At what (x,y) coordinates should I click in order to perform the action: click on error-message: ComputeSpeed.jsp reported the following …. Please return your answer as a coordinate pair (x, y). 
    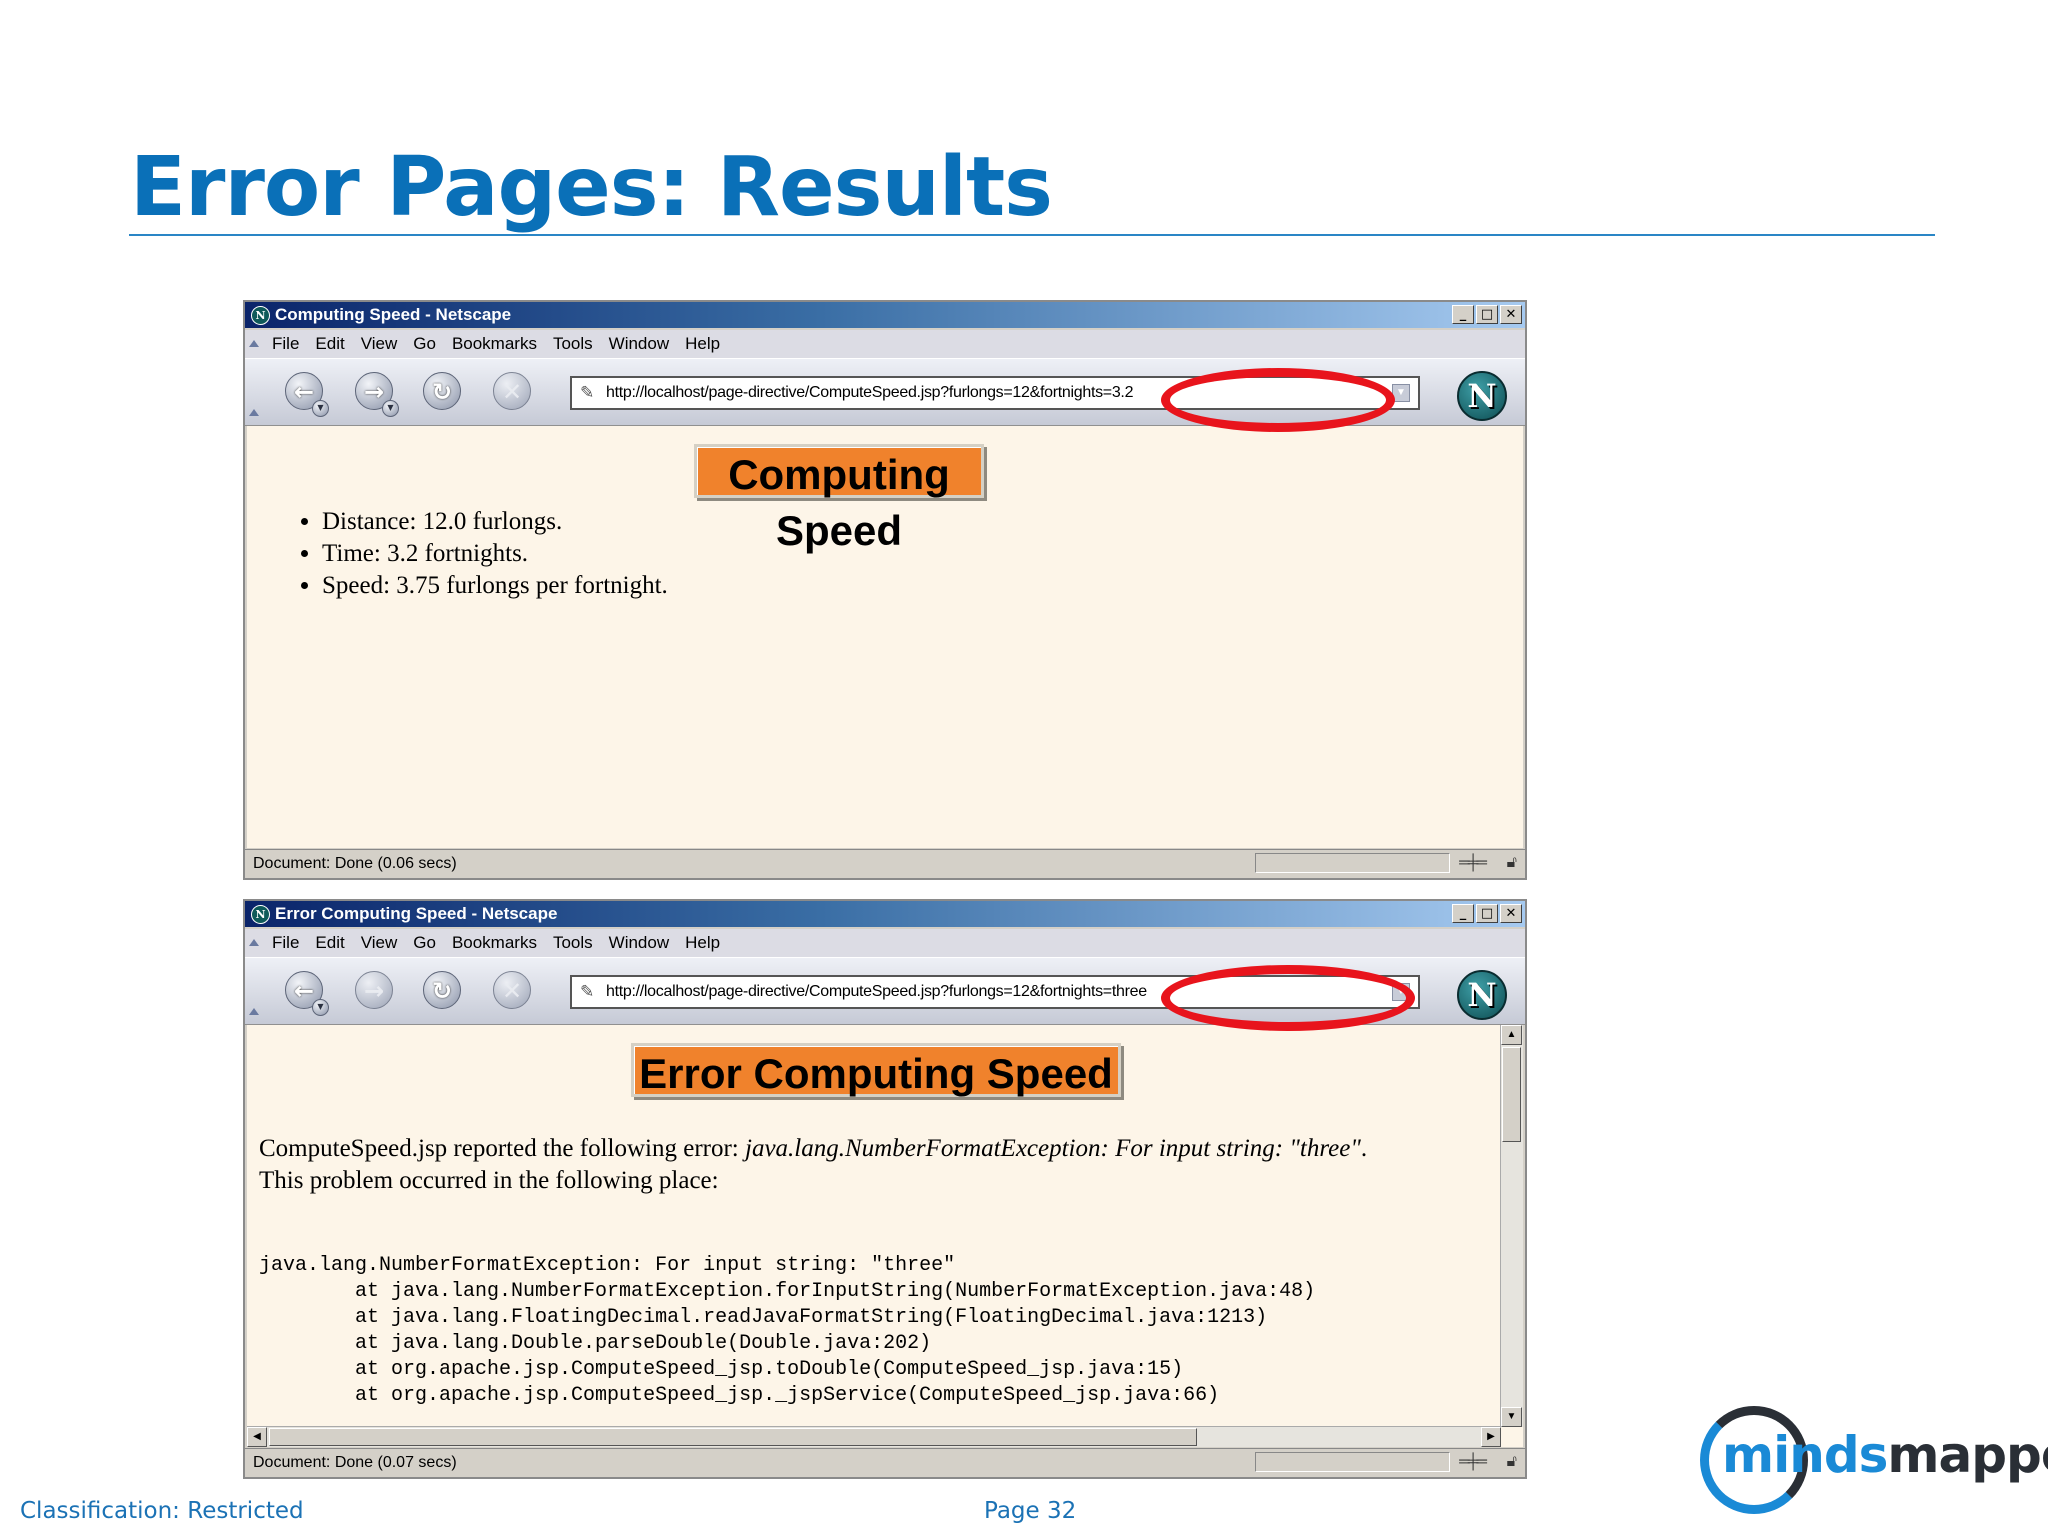
    Looking at the image, I should click on (874, 1165).